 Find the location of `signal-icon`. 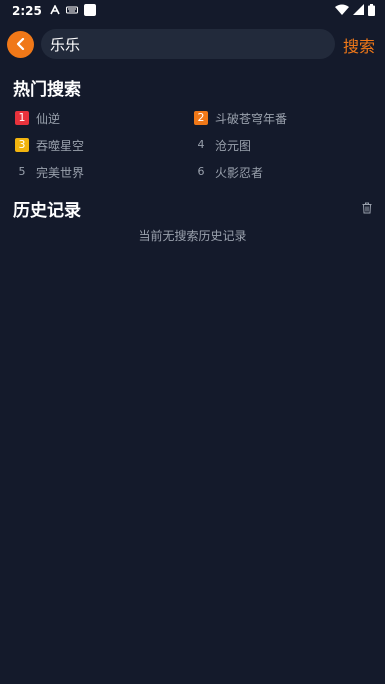

signal-icon is located at coordinates (358, 11).